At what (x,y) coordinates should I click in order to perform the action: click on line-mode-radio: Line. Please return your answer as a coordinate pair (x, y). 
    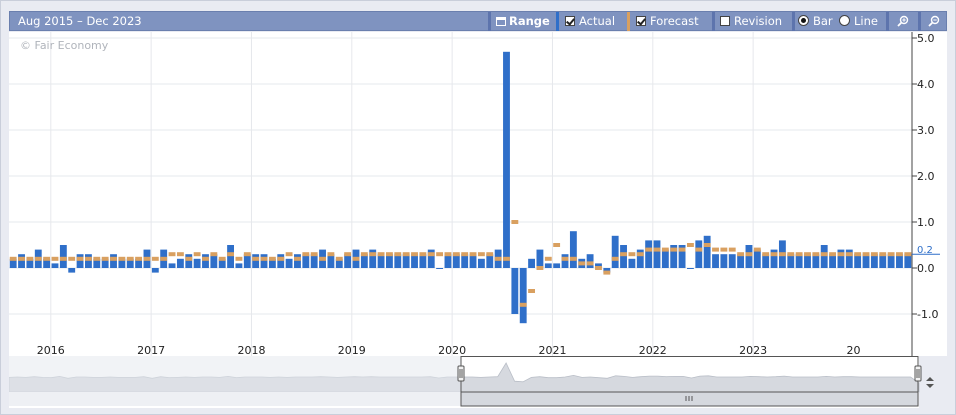
    Looking at the image, I should click on (863, 21).